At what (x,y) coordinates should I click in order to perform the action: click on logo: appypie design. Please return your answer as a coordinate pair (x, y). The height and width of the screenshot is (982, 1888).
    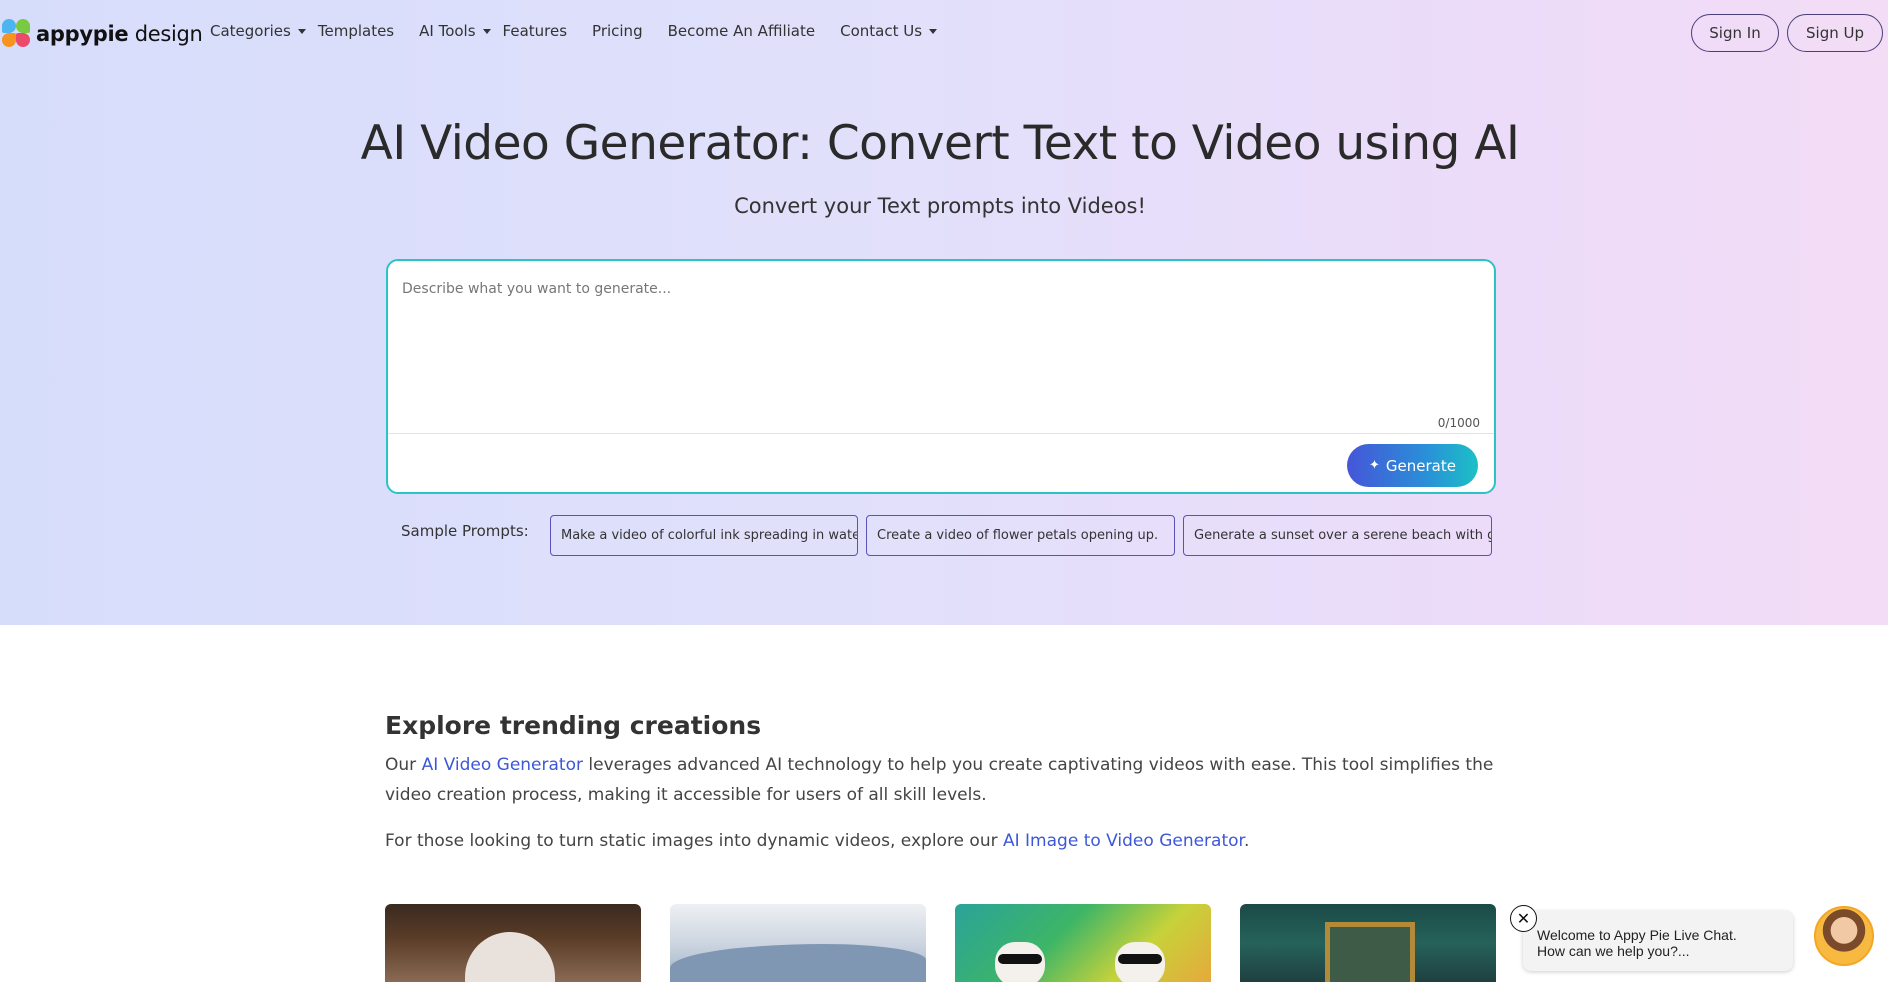
    Looking at the image, I should click on (102, 34).